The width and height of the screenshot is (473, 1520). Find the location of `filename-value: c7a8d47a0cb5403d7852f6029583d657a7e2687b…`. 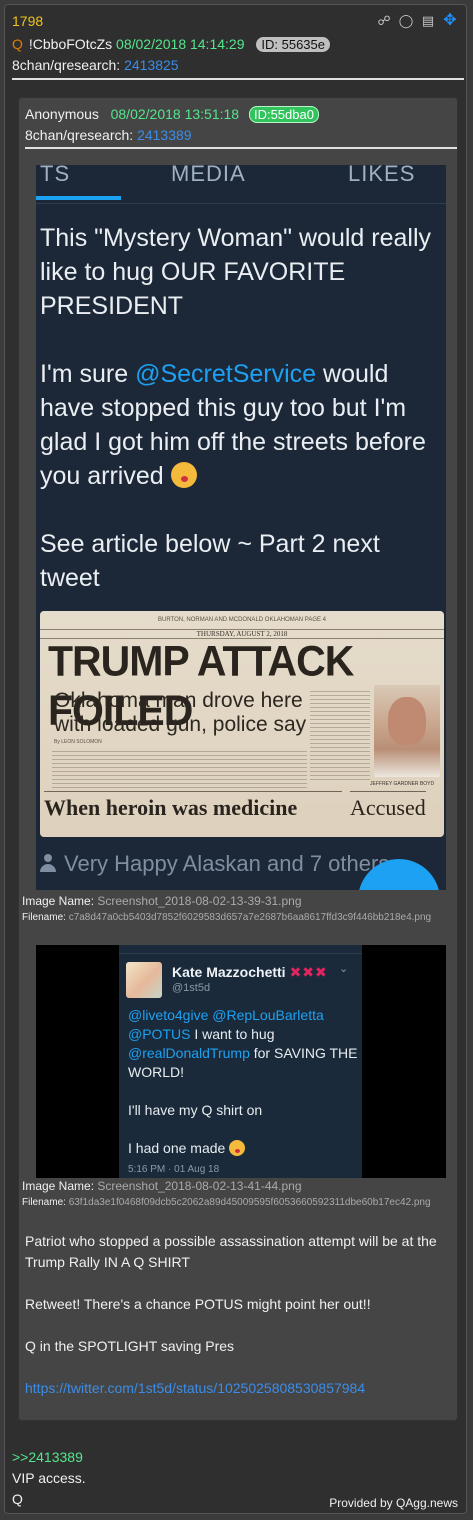

filename-value: c7a8d47a0cb5403d7852f6029583d657a7e2687b… is located at coordinates (250, 917).